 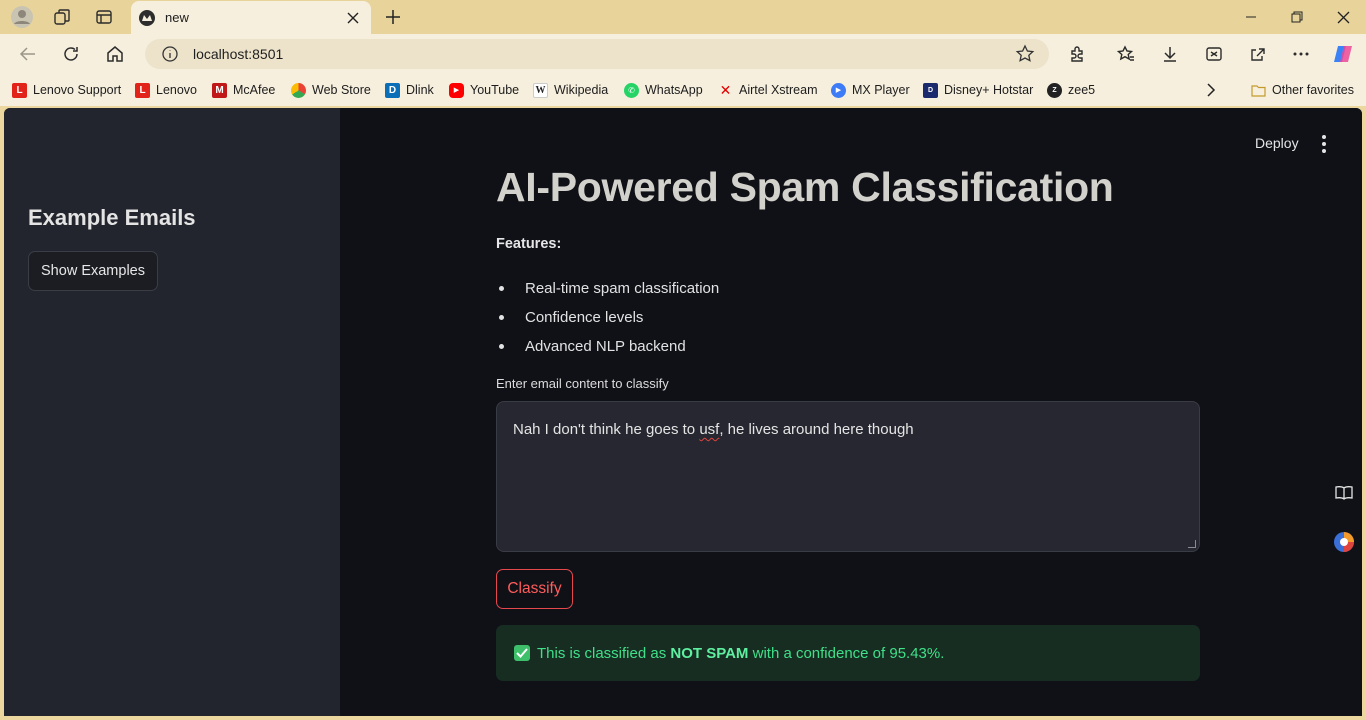 What do you see at coordinates (663, 90) in the screenshot?
I see `bookmark-whatsapp: ✆ WhatsApp` at bounding box center [663, 90].